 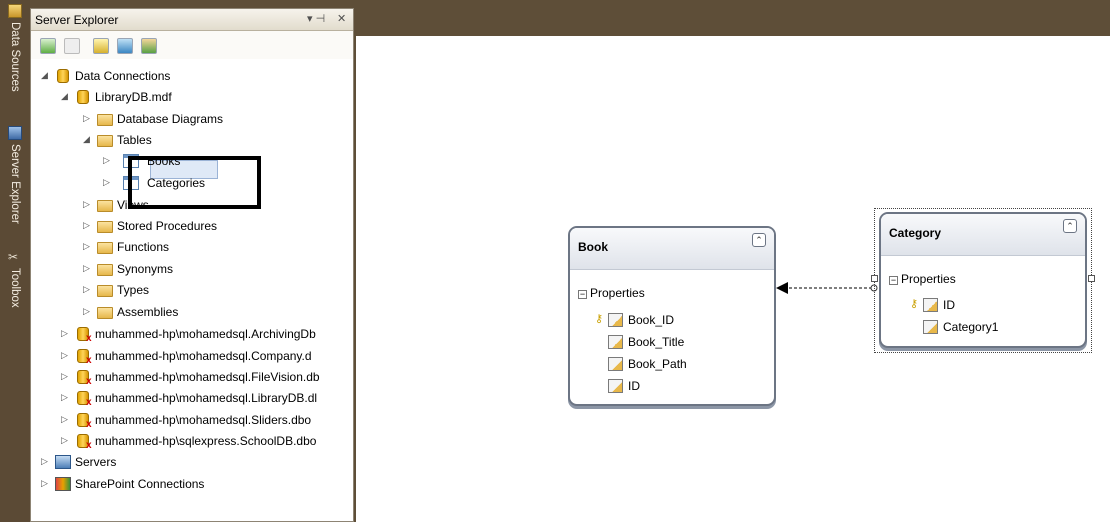 I want to click on panel-title-bar: Server Explorer ▾ ⊣ ✕, so click(x=192, y=20).